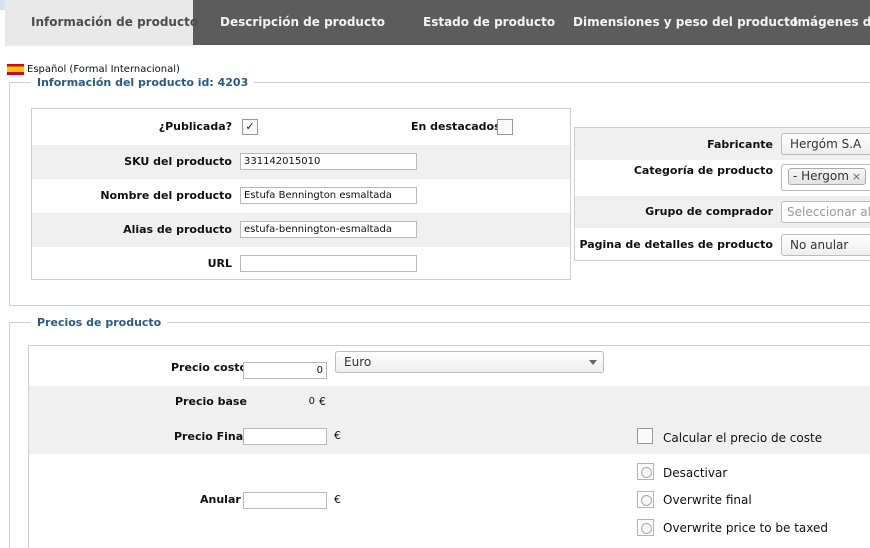  Describe the element at coordinates (821, 176) in the screenshot. I see `category-tag-label: - Hergom` at that location.